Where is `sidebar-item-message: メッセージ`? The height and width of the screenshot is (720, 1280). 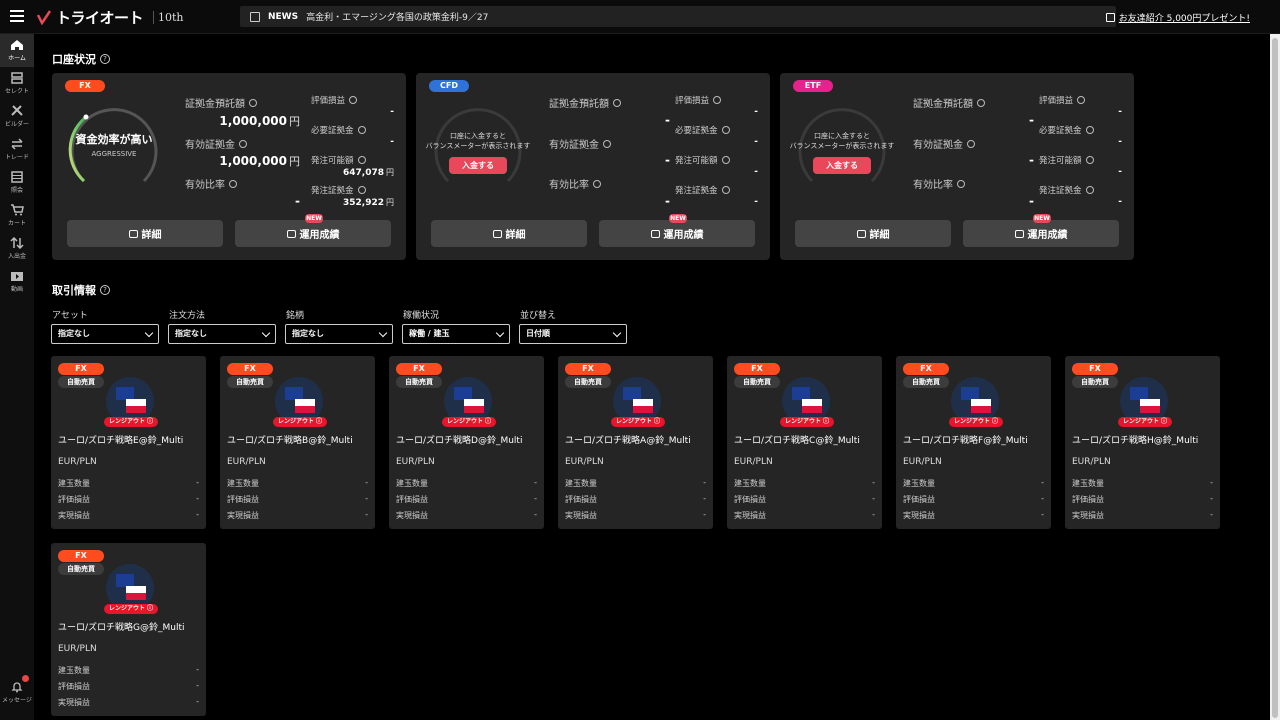
sidebar-item-message: メッセージ is located at coordinates (17, 689).